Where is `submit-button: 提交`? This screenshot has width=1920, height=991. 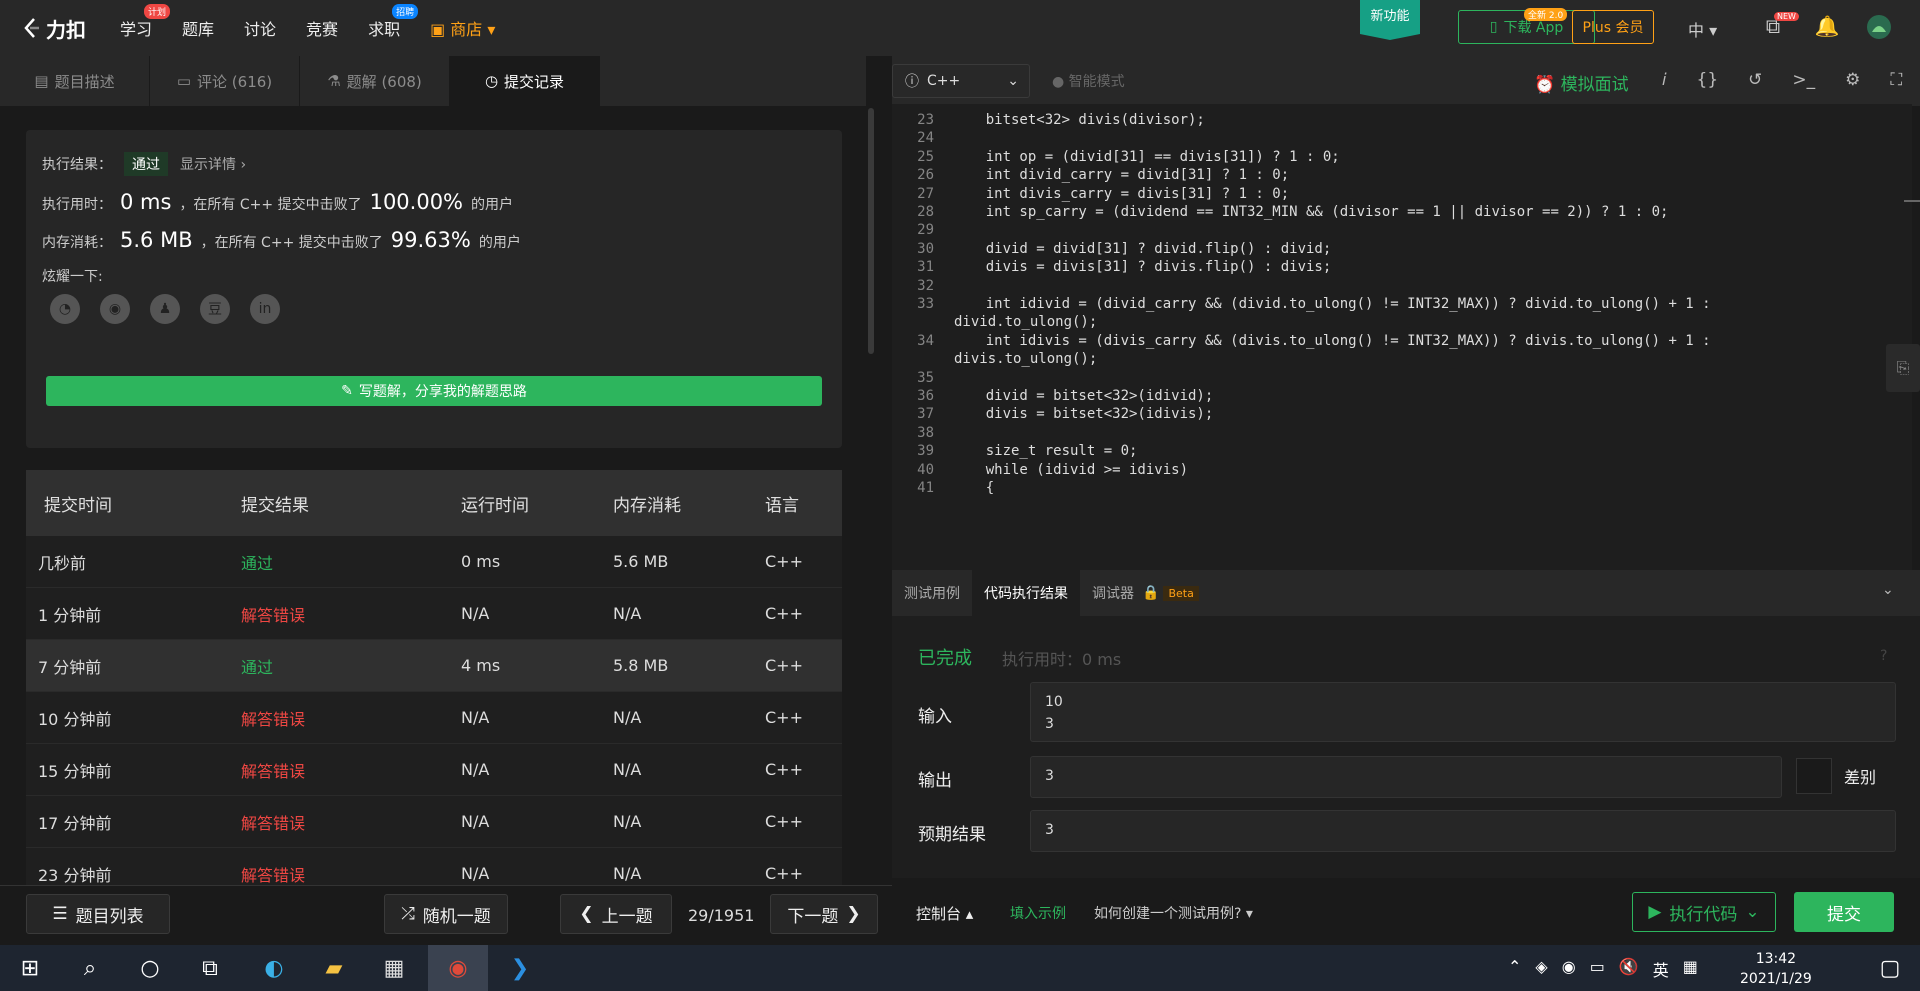
submit-button: 提交 is located at coordinates (1844, 912).